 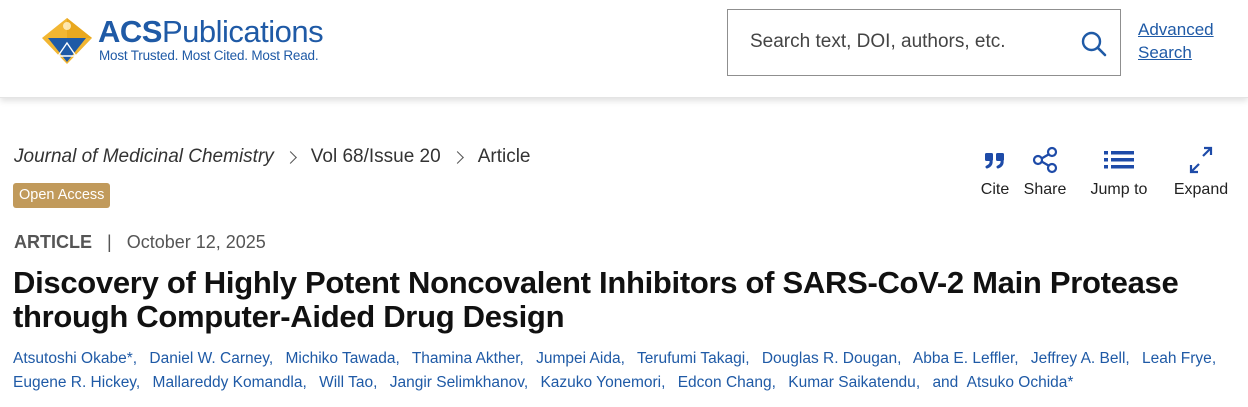 I want to click on author-link: Jumpei Aida, so click(x=578, y=358).